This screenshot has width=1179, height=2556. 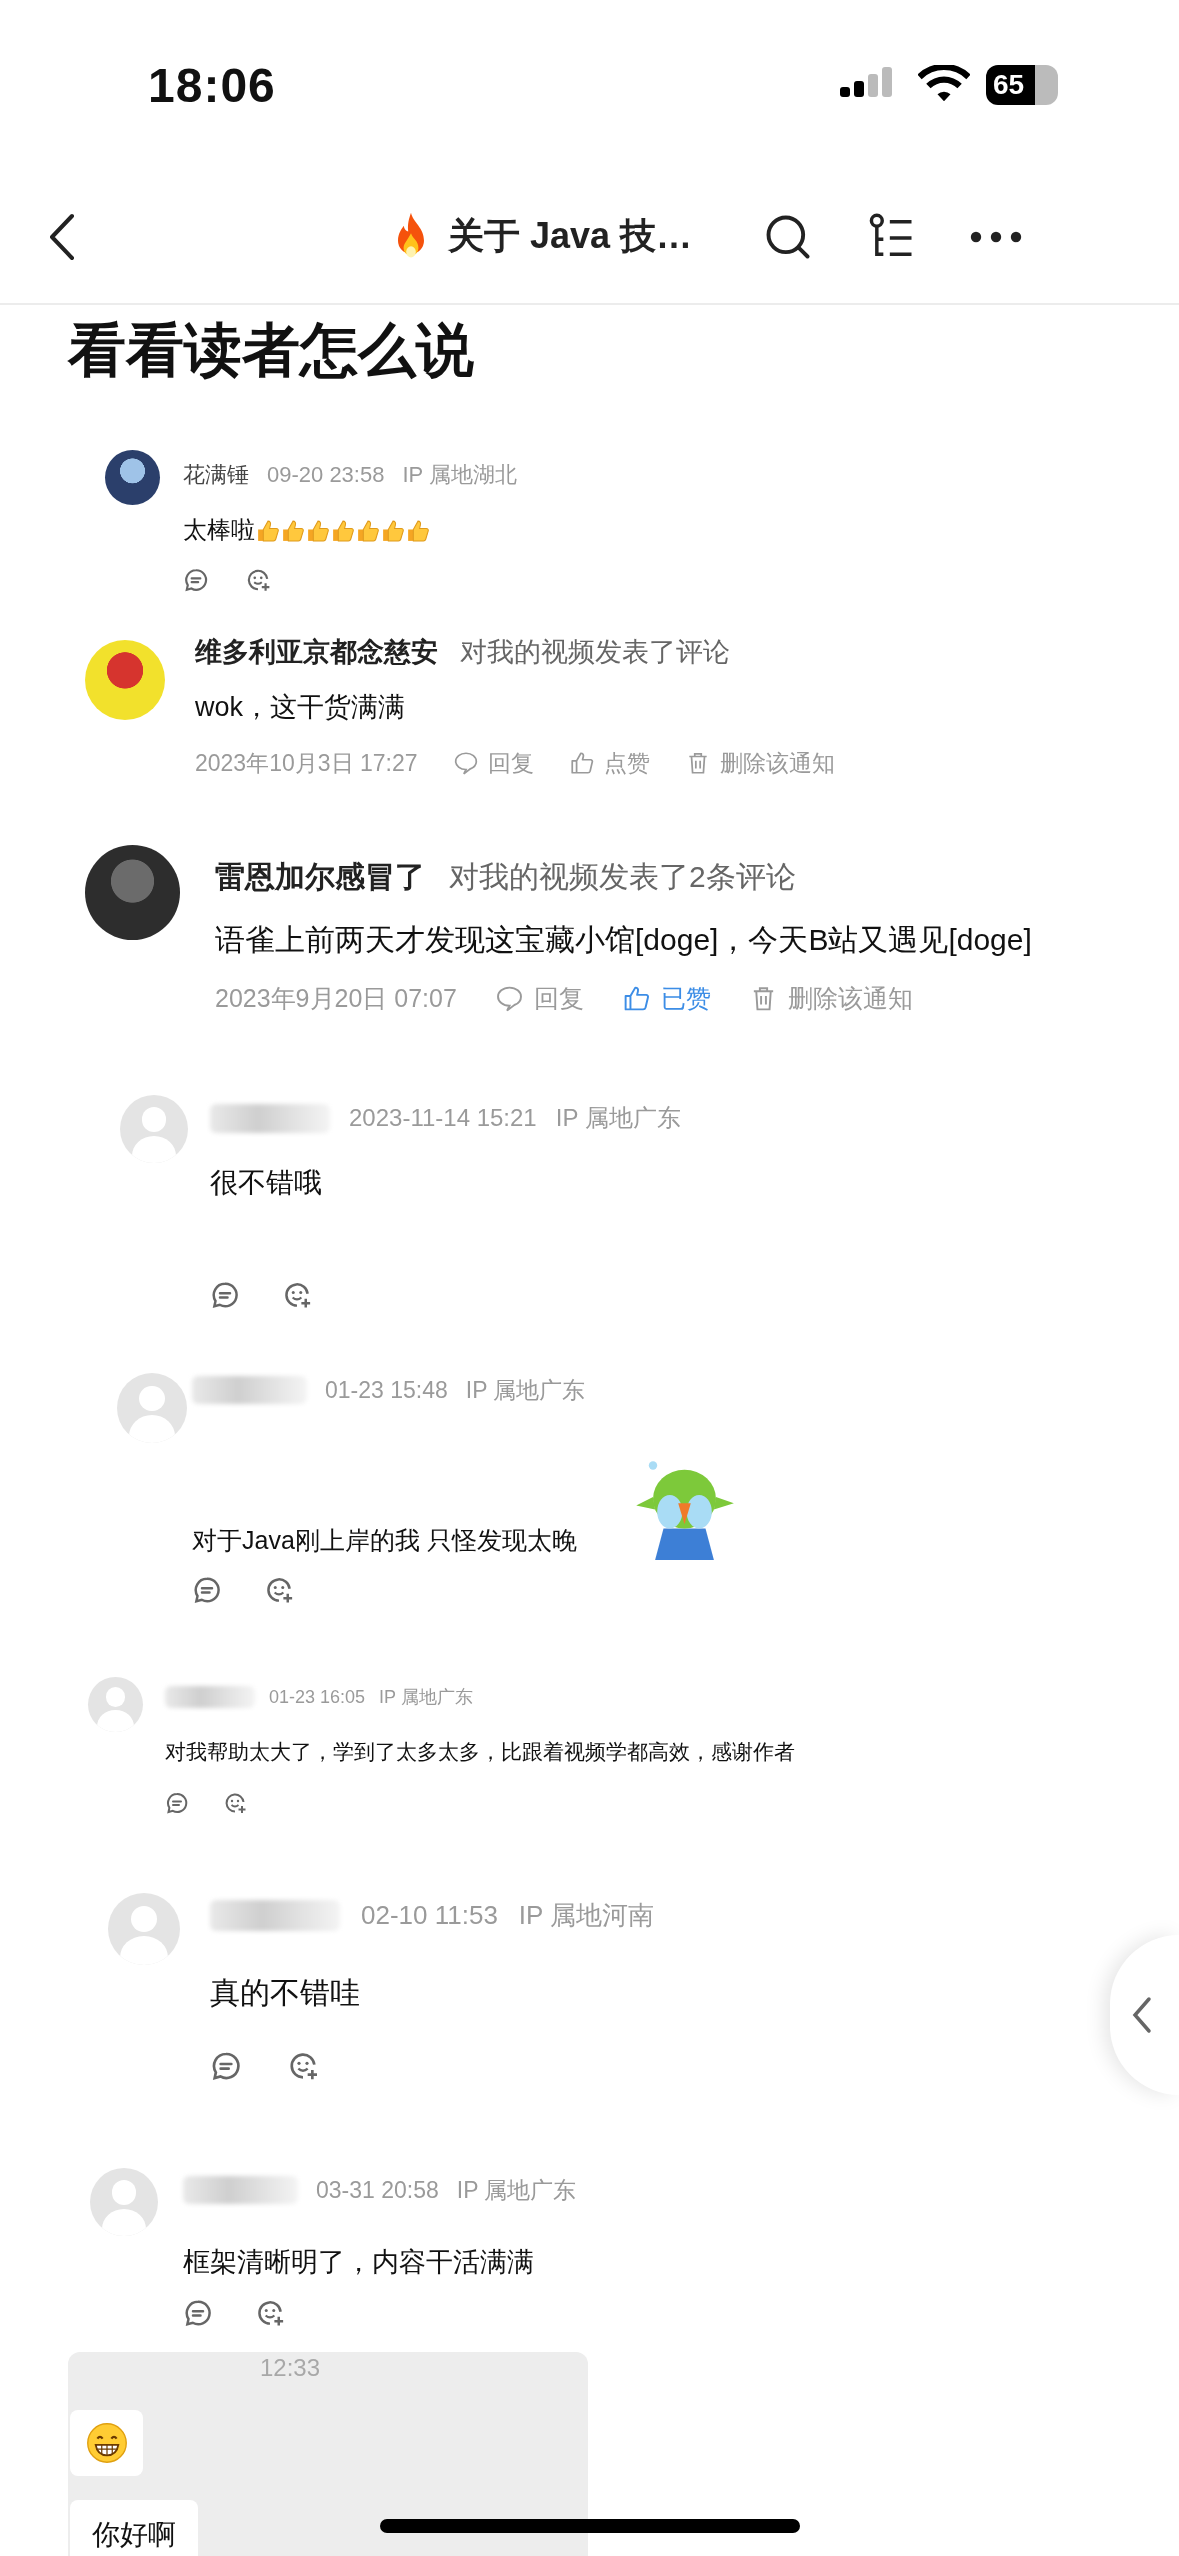 What do you see at coordinates (326, 475) in the screenshot?
I see `comment-time: 09-20 23:58` at bounding box center [326, 475].